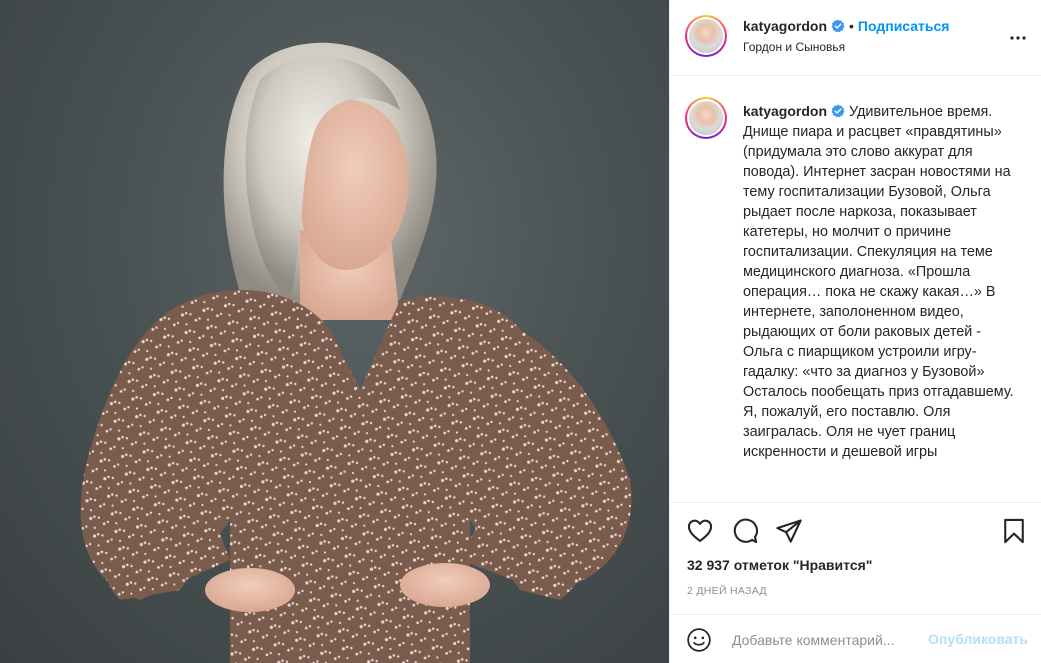  What do you see at coordinates (785, 26) in the screenshot?
I see `username-link: katyagordon` at bounding box center [785, 26].